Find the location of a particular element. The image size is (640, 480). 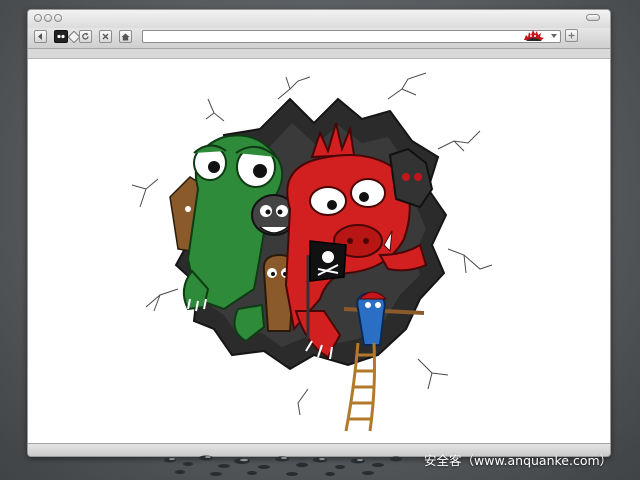

title-bar is located at coordinates (319, 19).